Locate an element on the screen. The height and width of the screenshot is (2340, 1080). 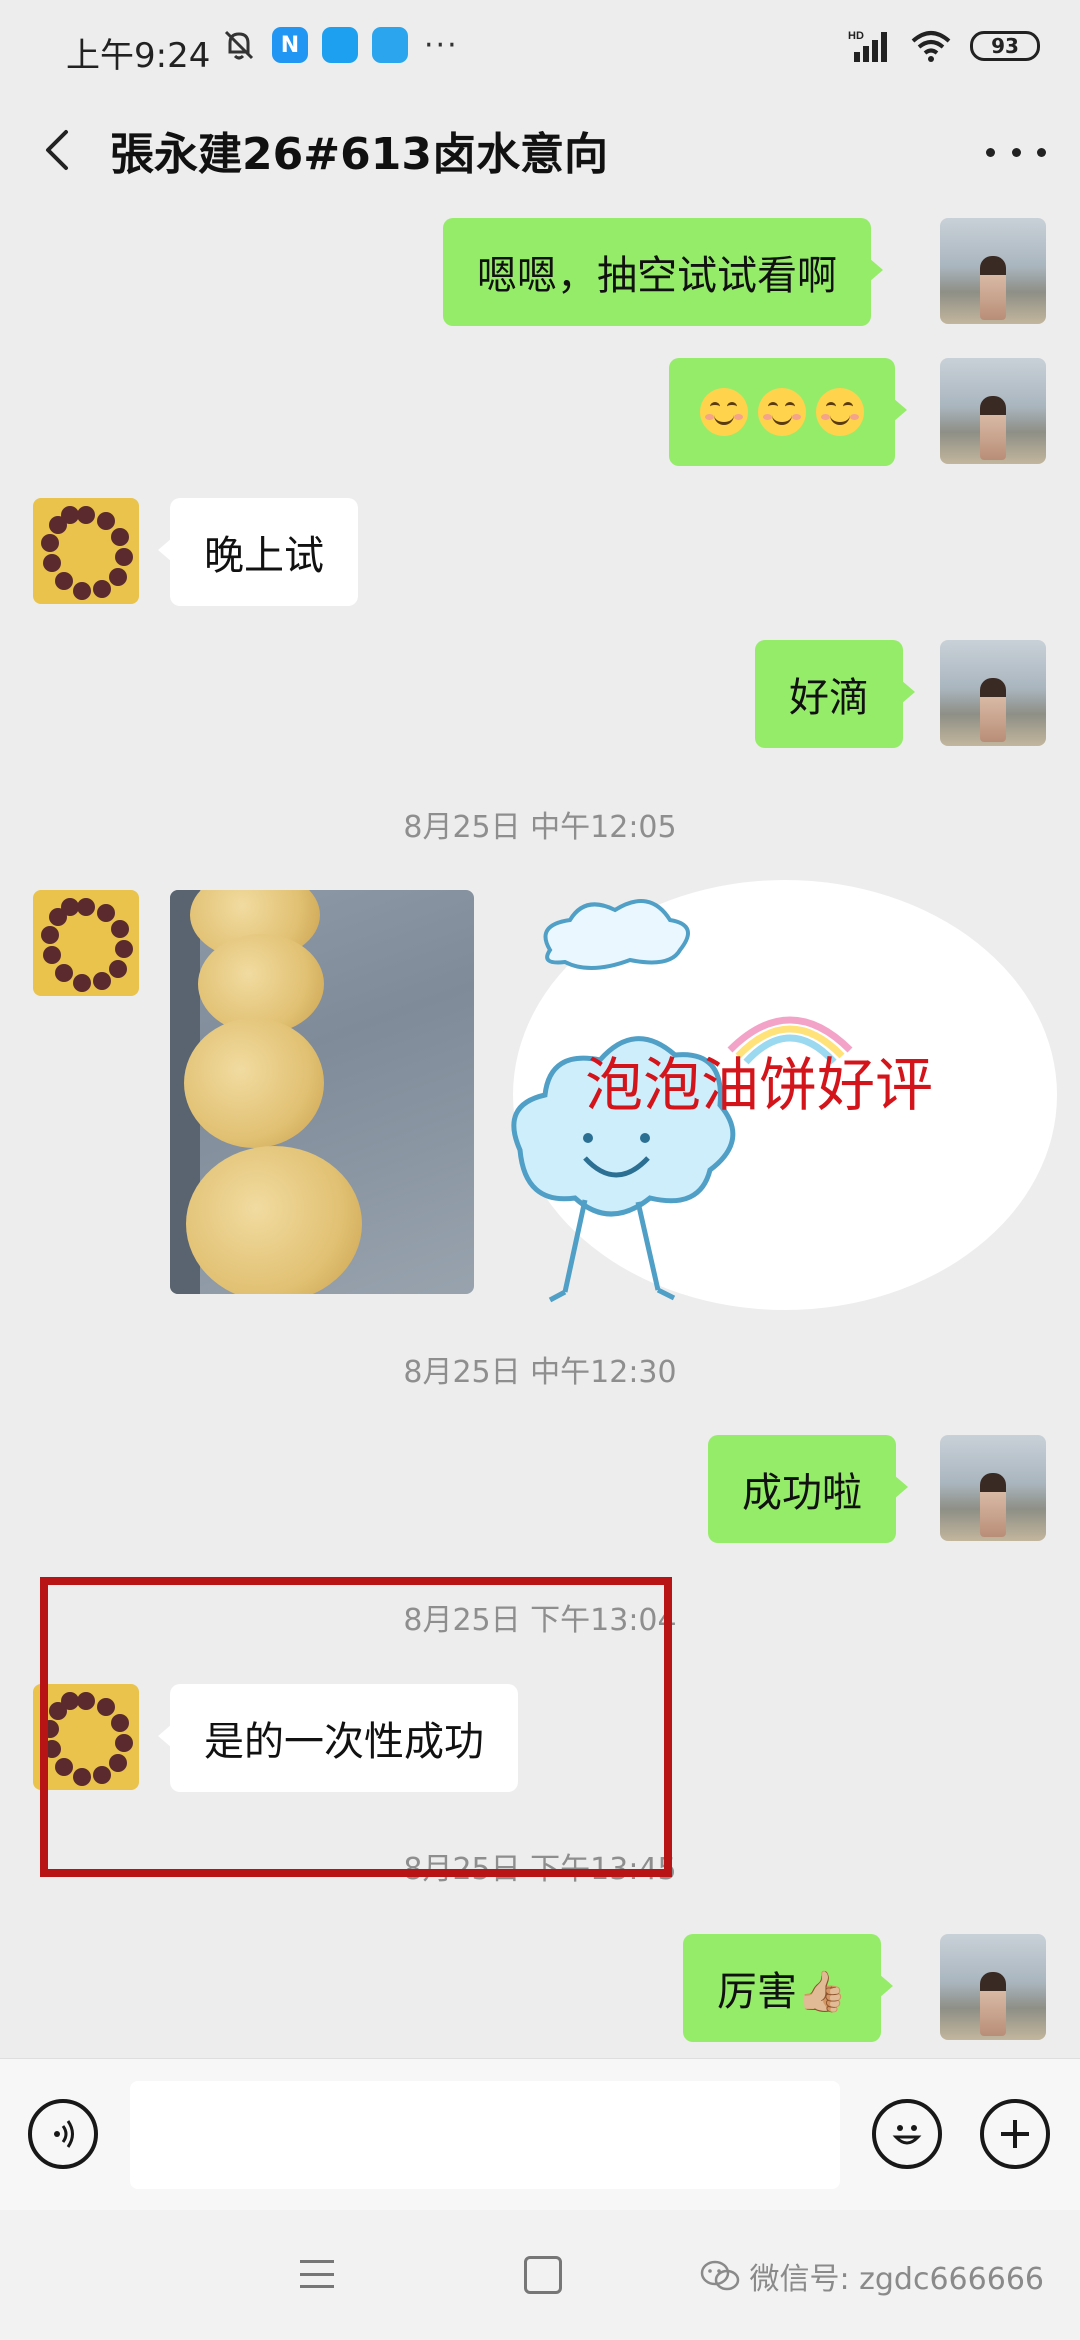
more-options-icon is located at coordinates (1016, 152).